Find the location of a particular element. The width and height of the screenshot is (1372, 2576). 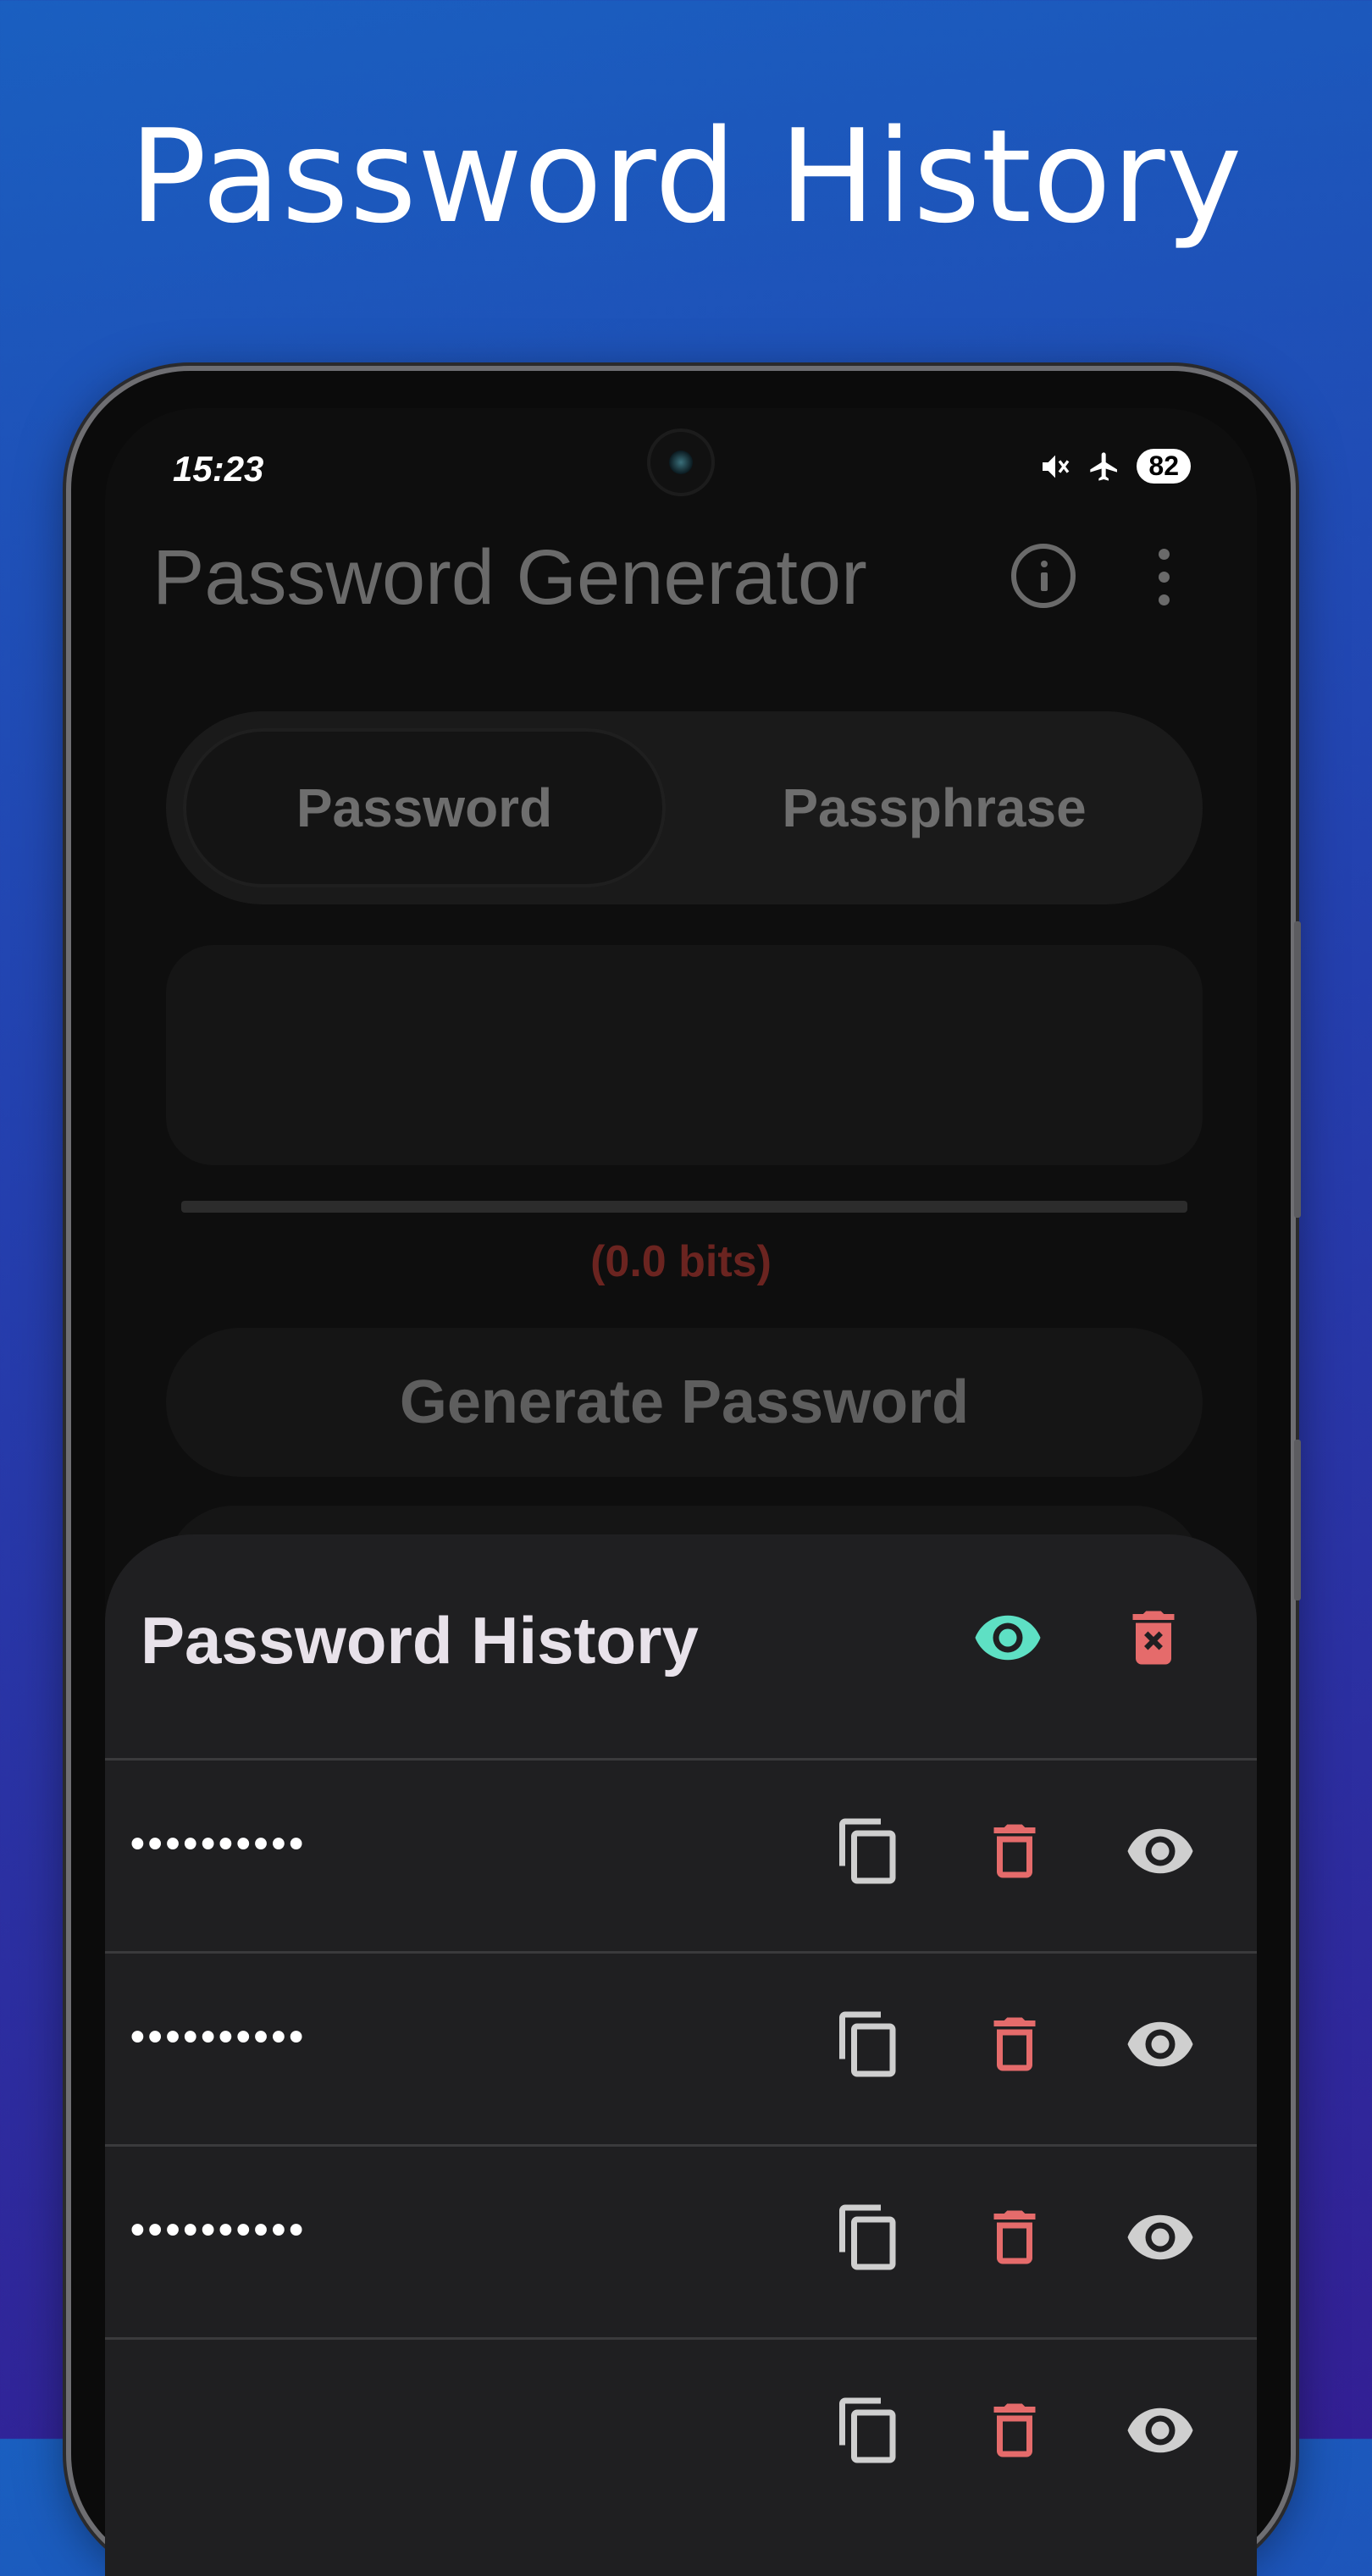

generate-password-button: Generate Password is located at coordinates (684, 1402).